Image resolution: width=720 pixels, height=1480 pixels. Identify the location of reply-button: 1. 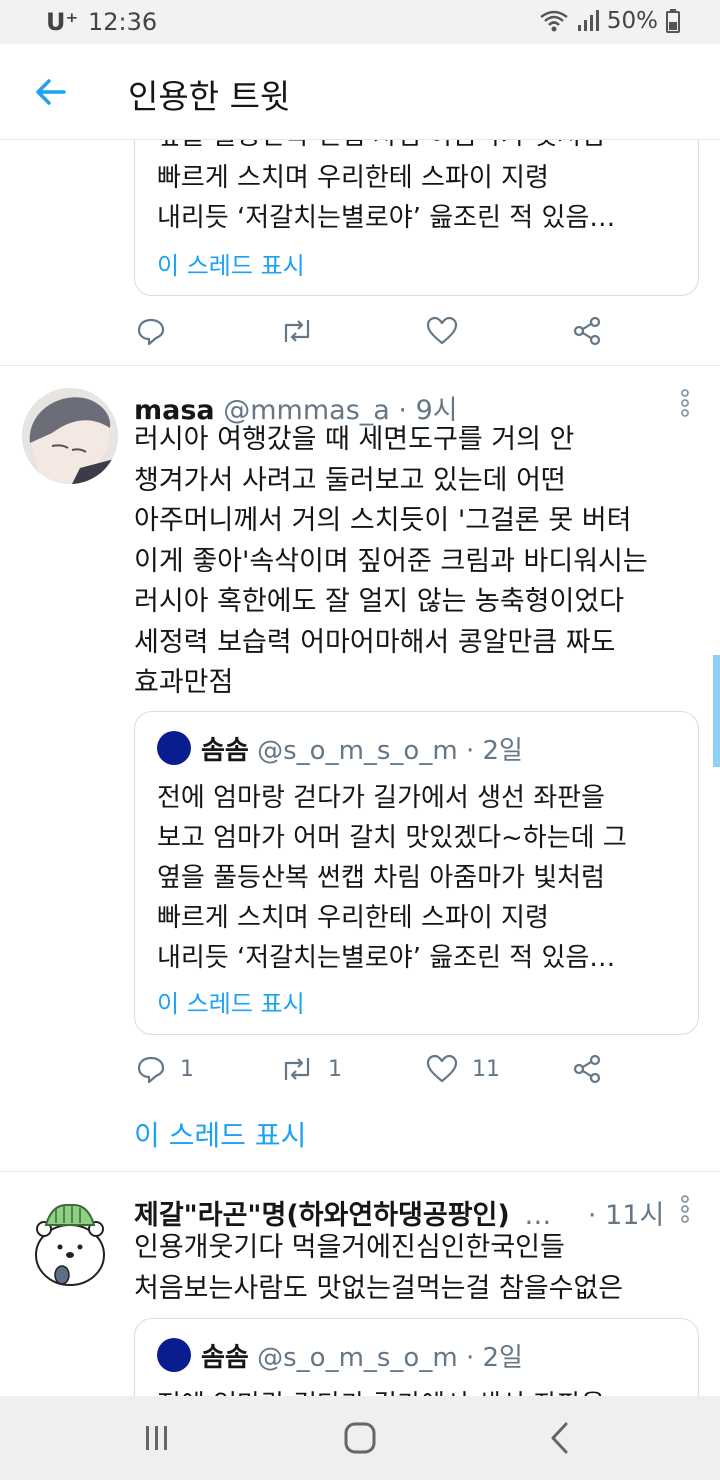
(165, 1069).